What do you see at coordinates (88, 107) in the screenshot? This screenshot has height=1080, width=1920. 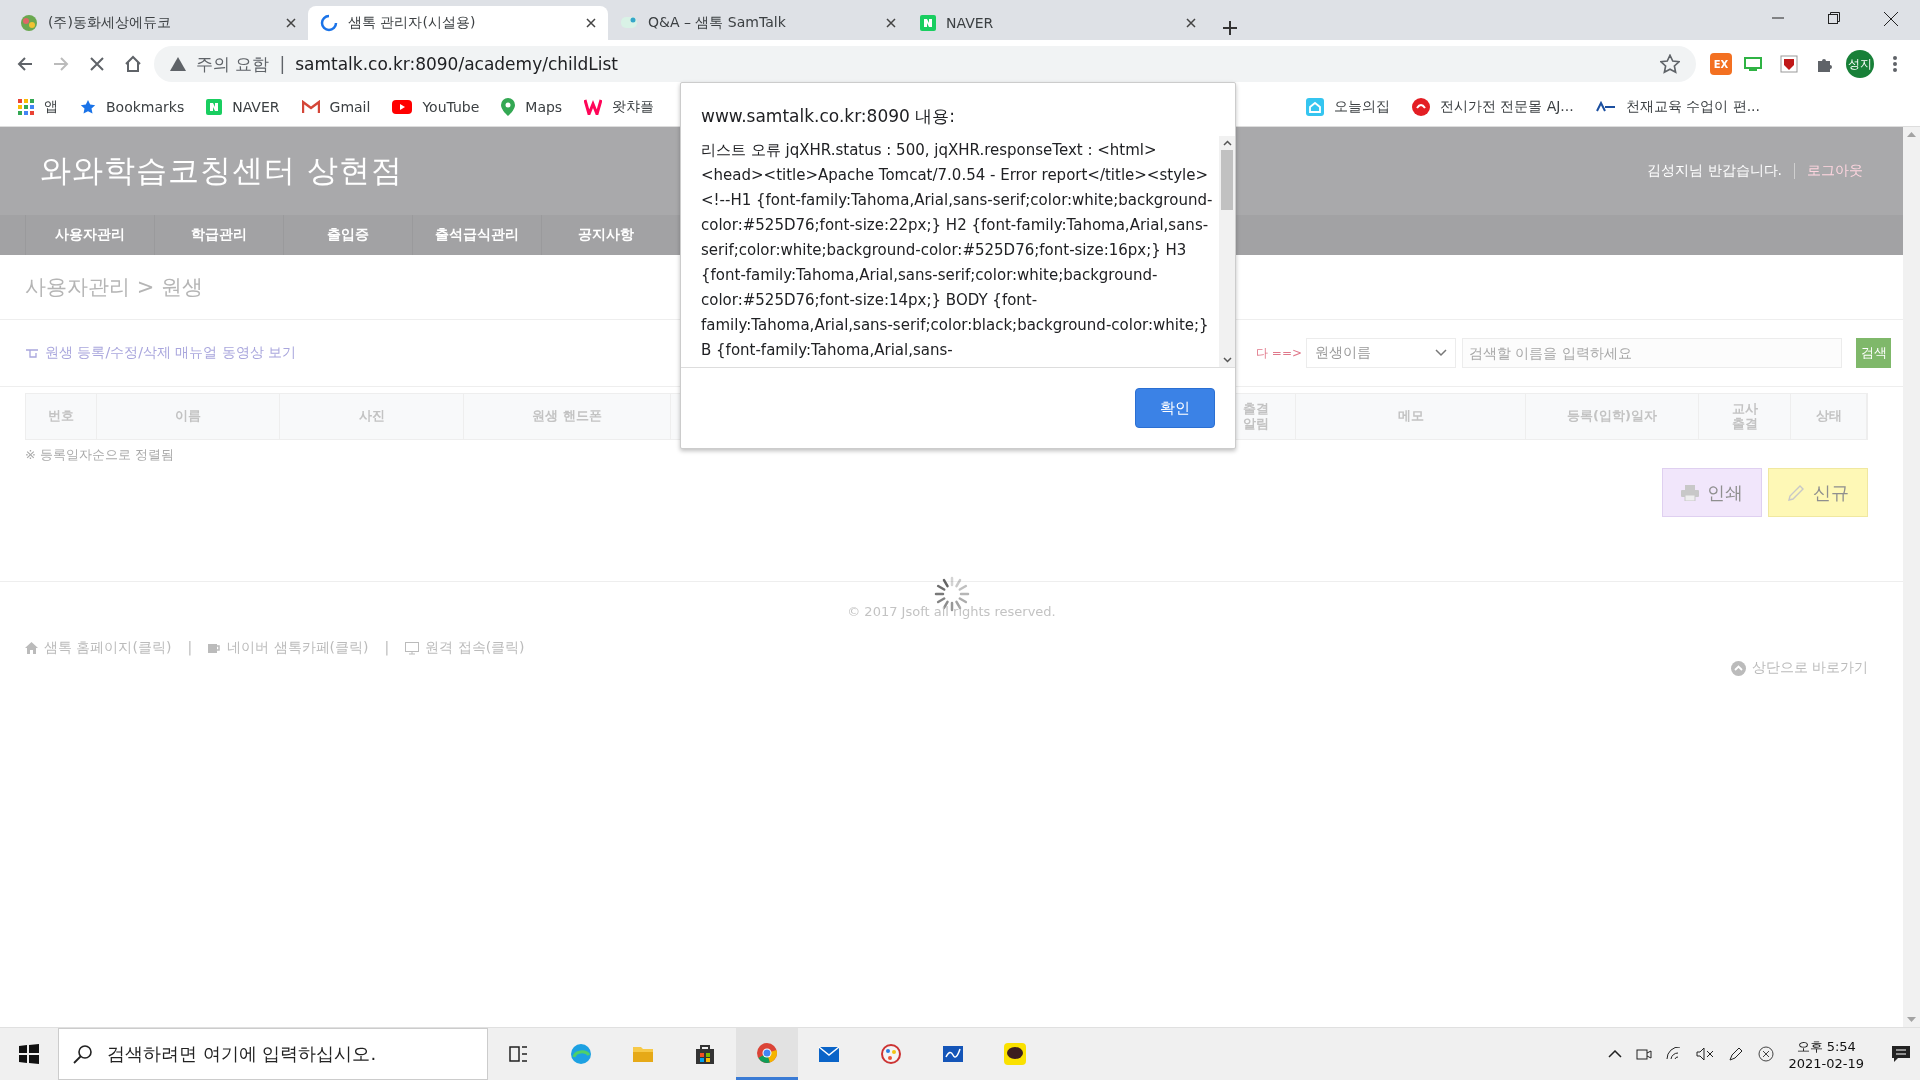 I see `star-icon` at bounding box center [88, 107].